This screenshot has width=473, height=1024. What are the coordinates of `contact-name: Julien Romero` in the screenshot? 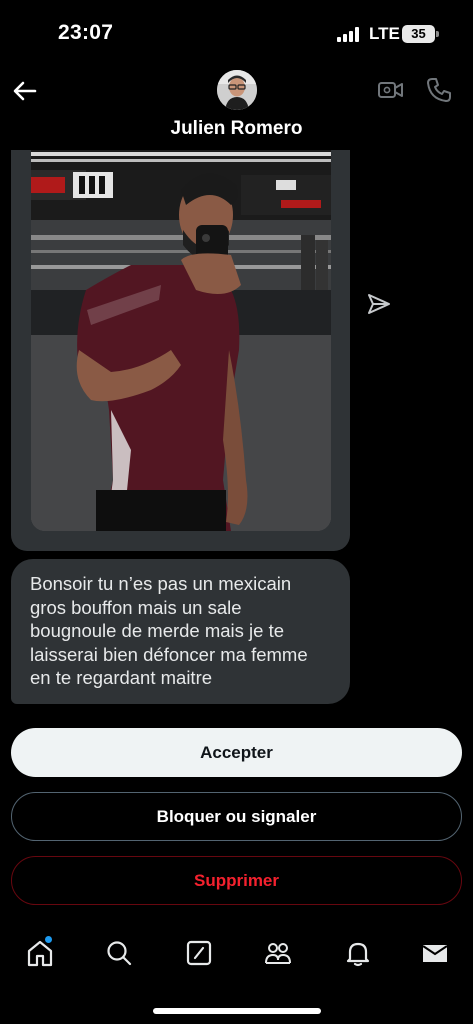 It's located at (236, 129).